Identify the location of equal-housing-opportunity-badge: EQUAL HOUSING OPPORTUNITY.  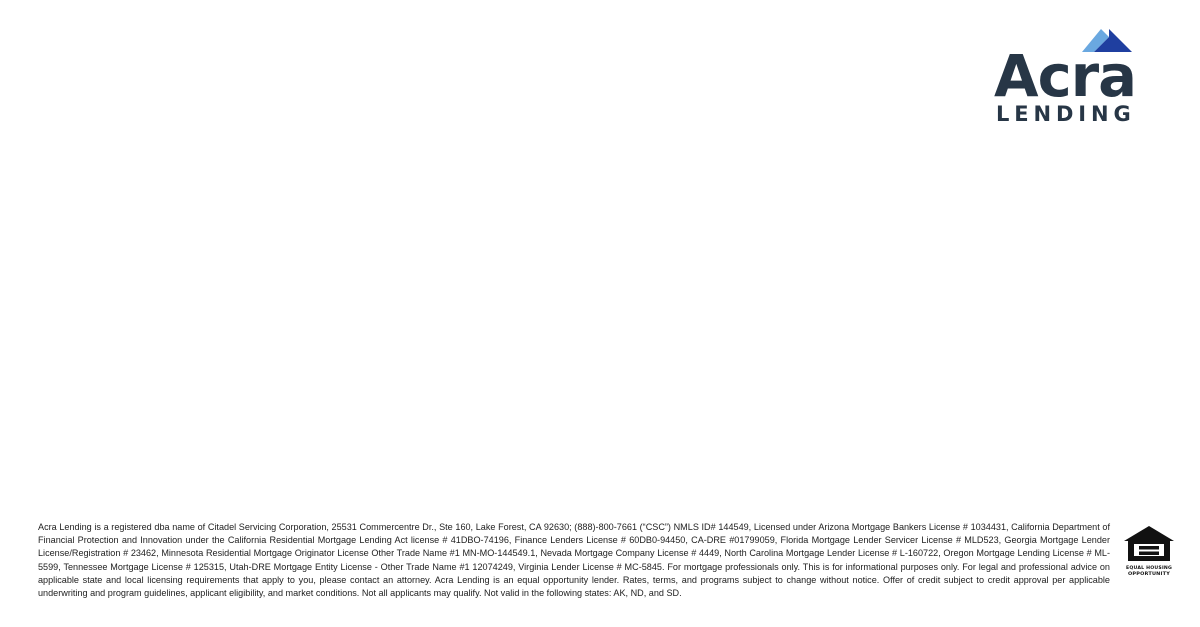
(1149, 552).